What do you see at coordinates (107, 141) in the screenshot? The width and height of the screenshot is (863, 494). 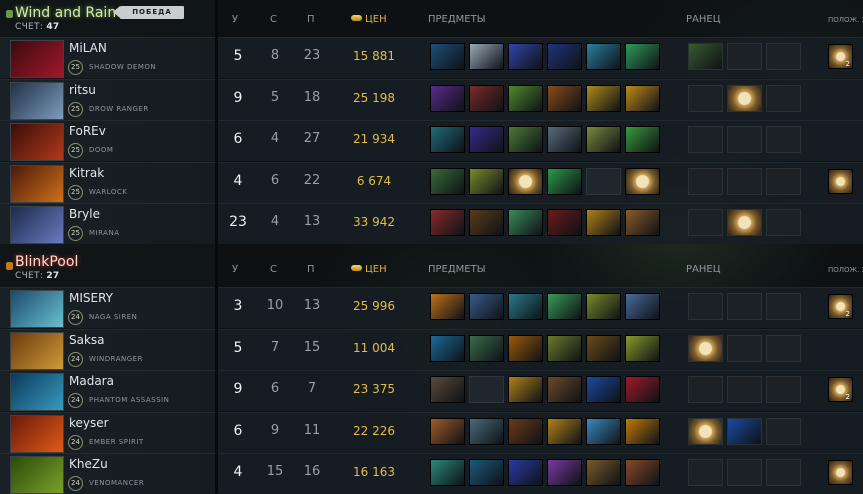 I see `player-row: FoREv 25 DOOM` at bounding box center [107, 141].